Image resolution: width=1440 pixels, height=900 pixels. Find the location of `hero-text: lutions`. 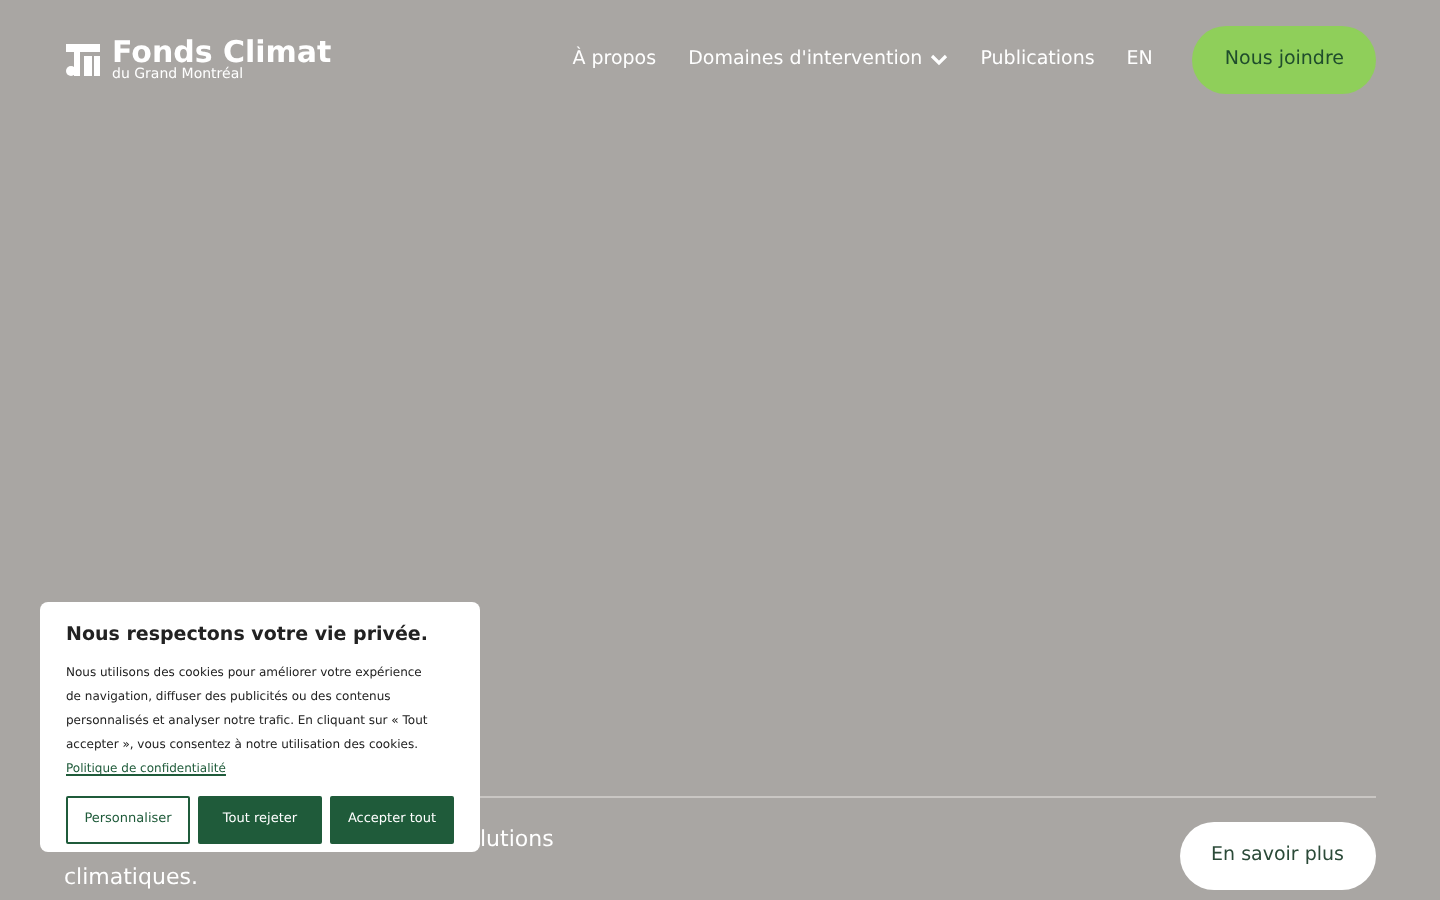

hero-text: lutions is located at coordinates (517, 840).